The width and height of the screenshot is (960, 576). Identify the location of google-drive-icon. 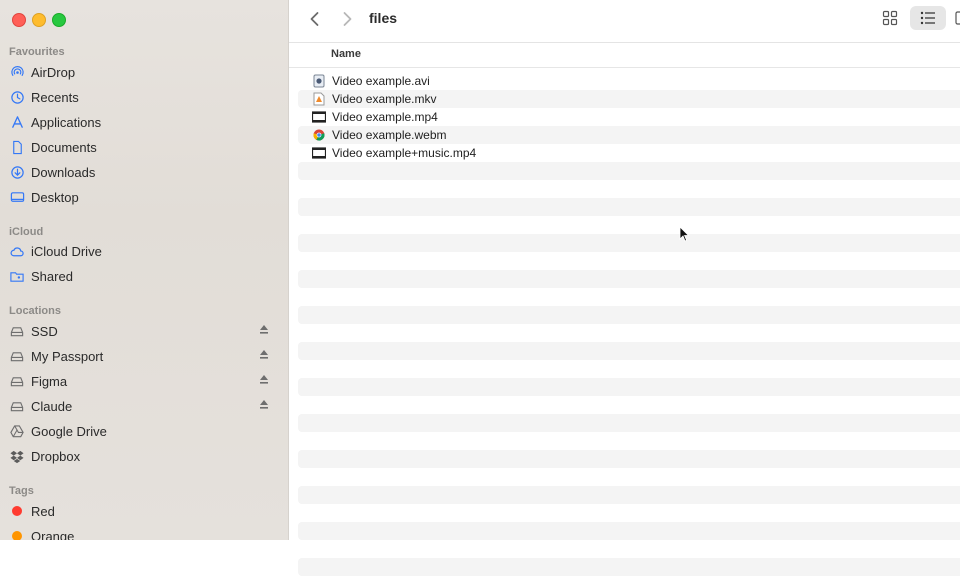
(17, 431).